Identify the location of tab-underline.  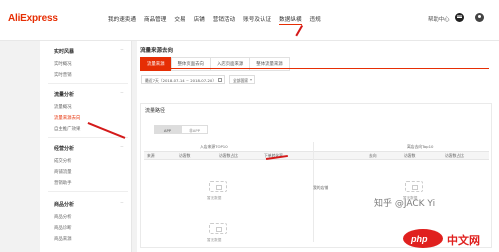
(314, 68).